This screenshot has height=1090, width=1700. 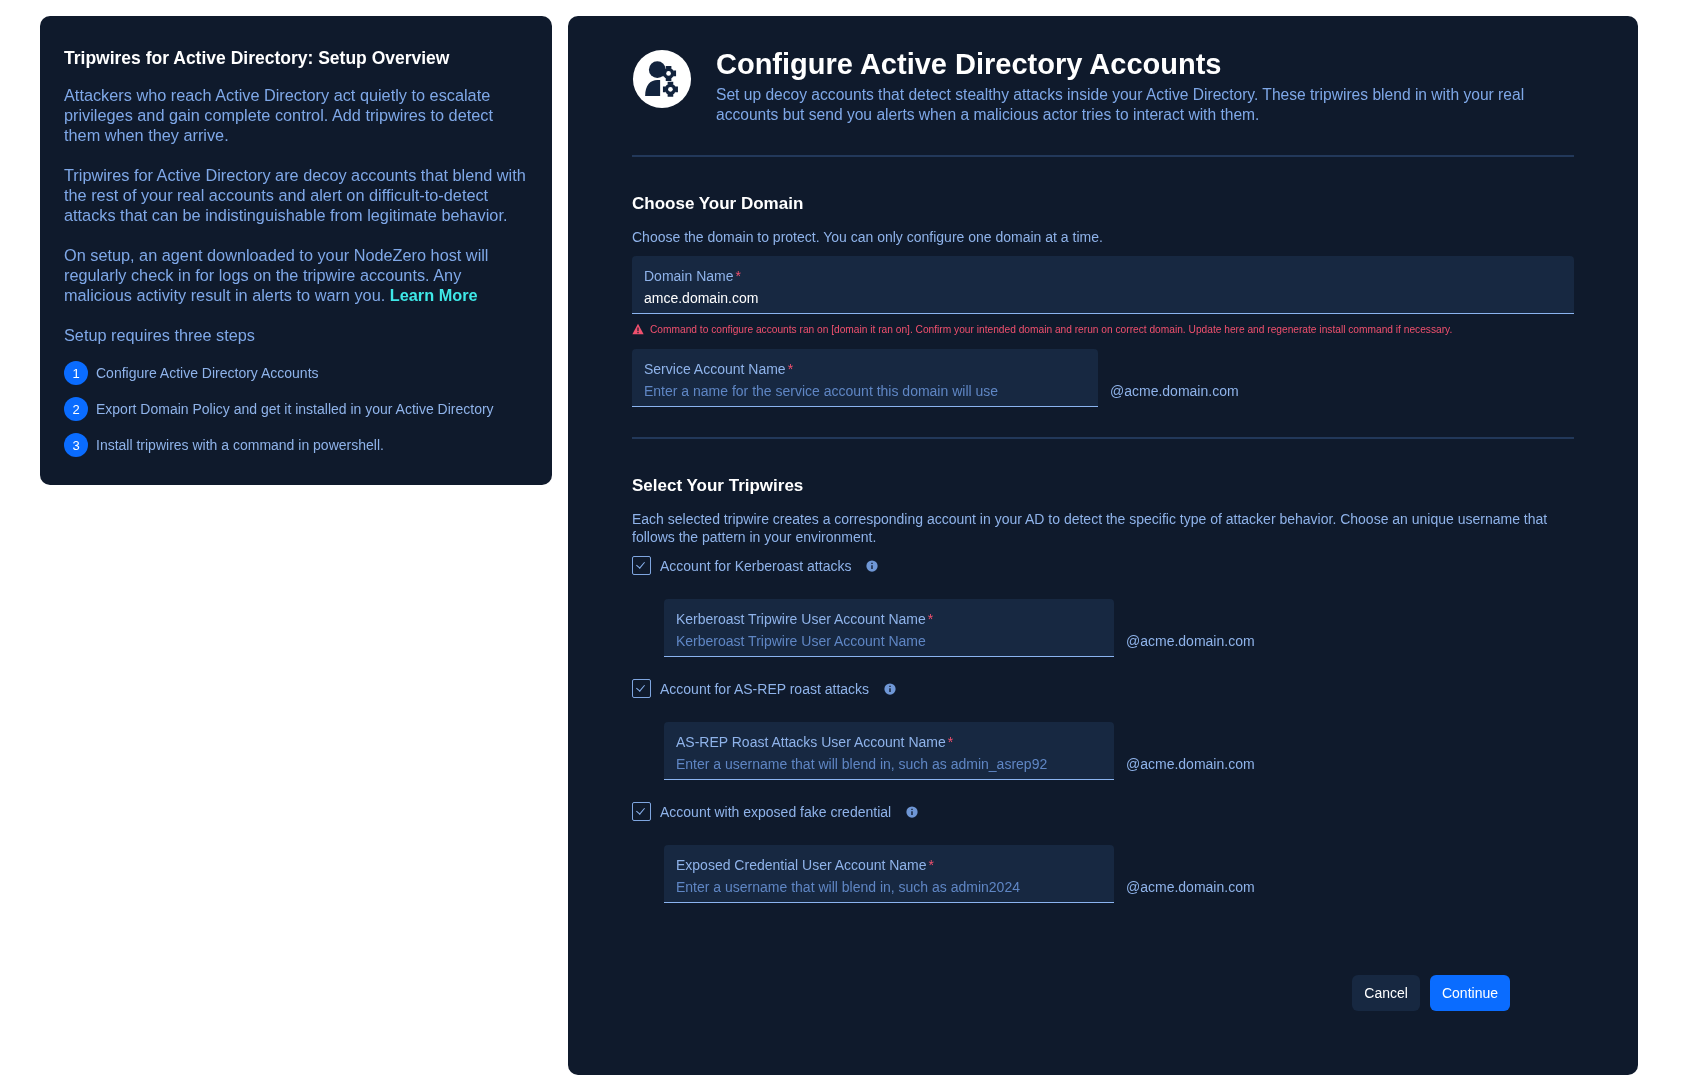 What do you see at coordinates (889, 628) in the screenshot?
I see `account-name-field: Kerberoast Tripwire User Account Name* Kerberoast Tripwire User Account Name` at bounding box center [889, 628].